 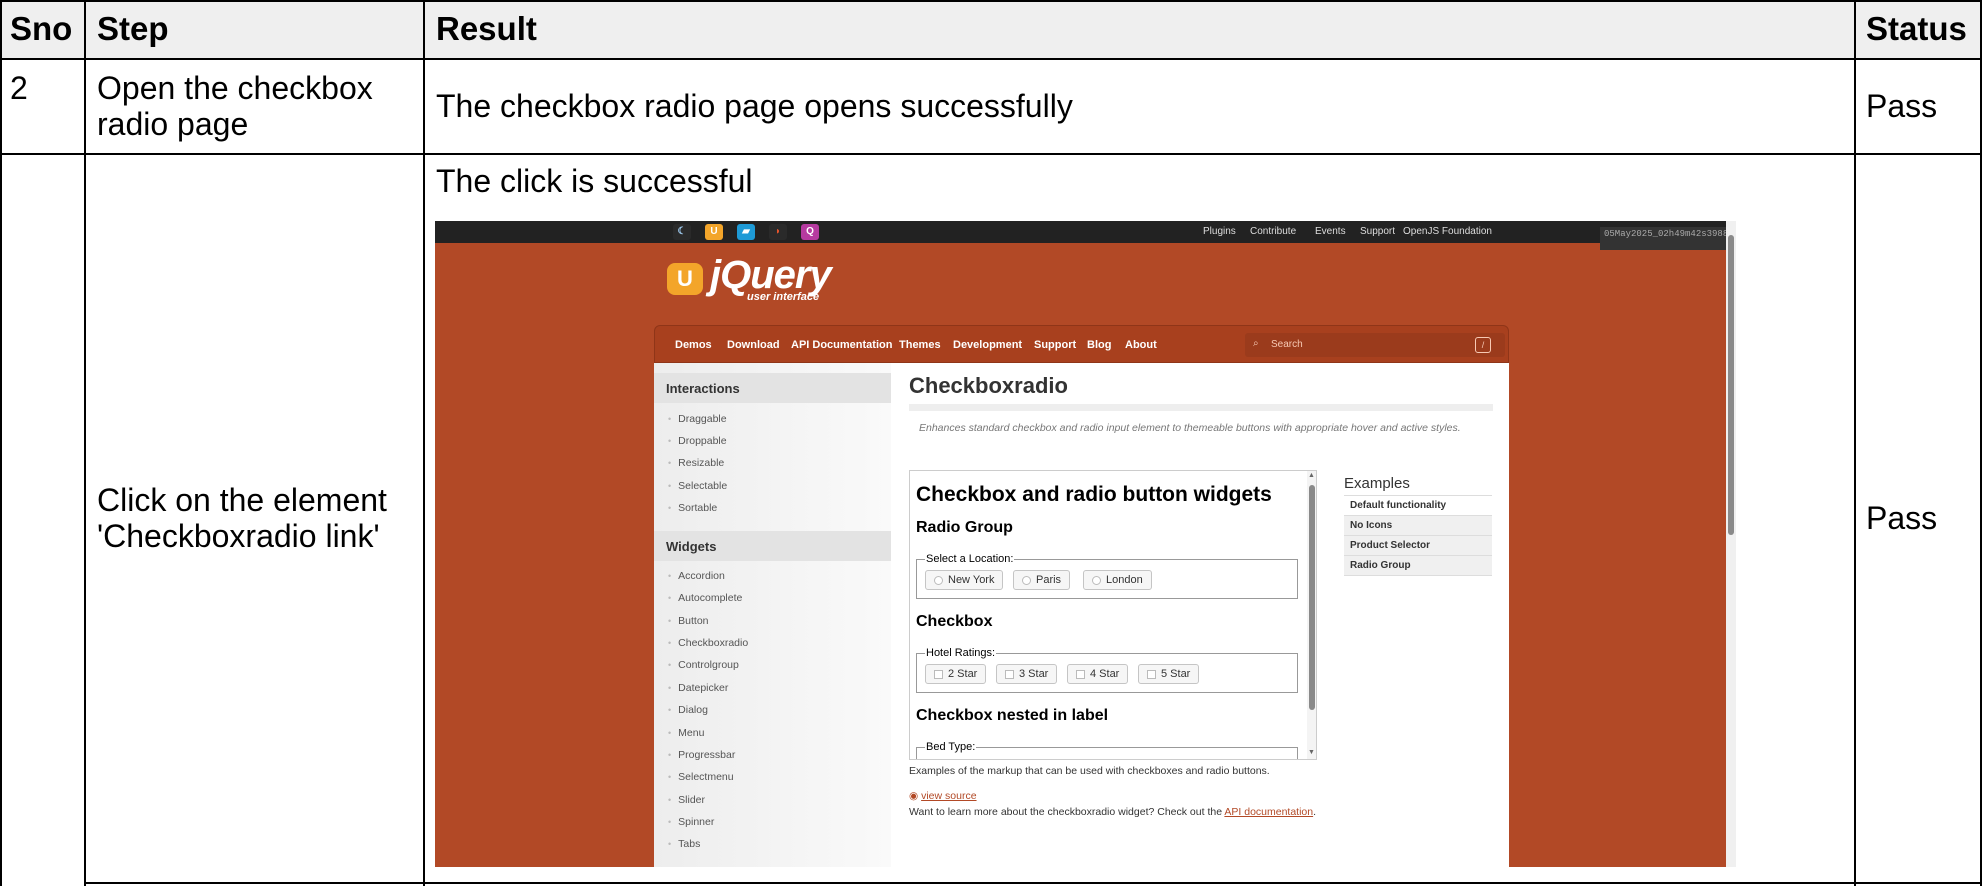 I want to click on example-product-selector: Product Selector, so click(x=1418, y=546).